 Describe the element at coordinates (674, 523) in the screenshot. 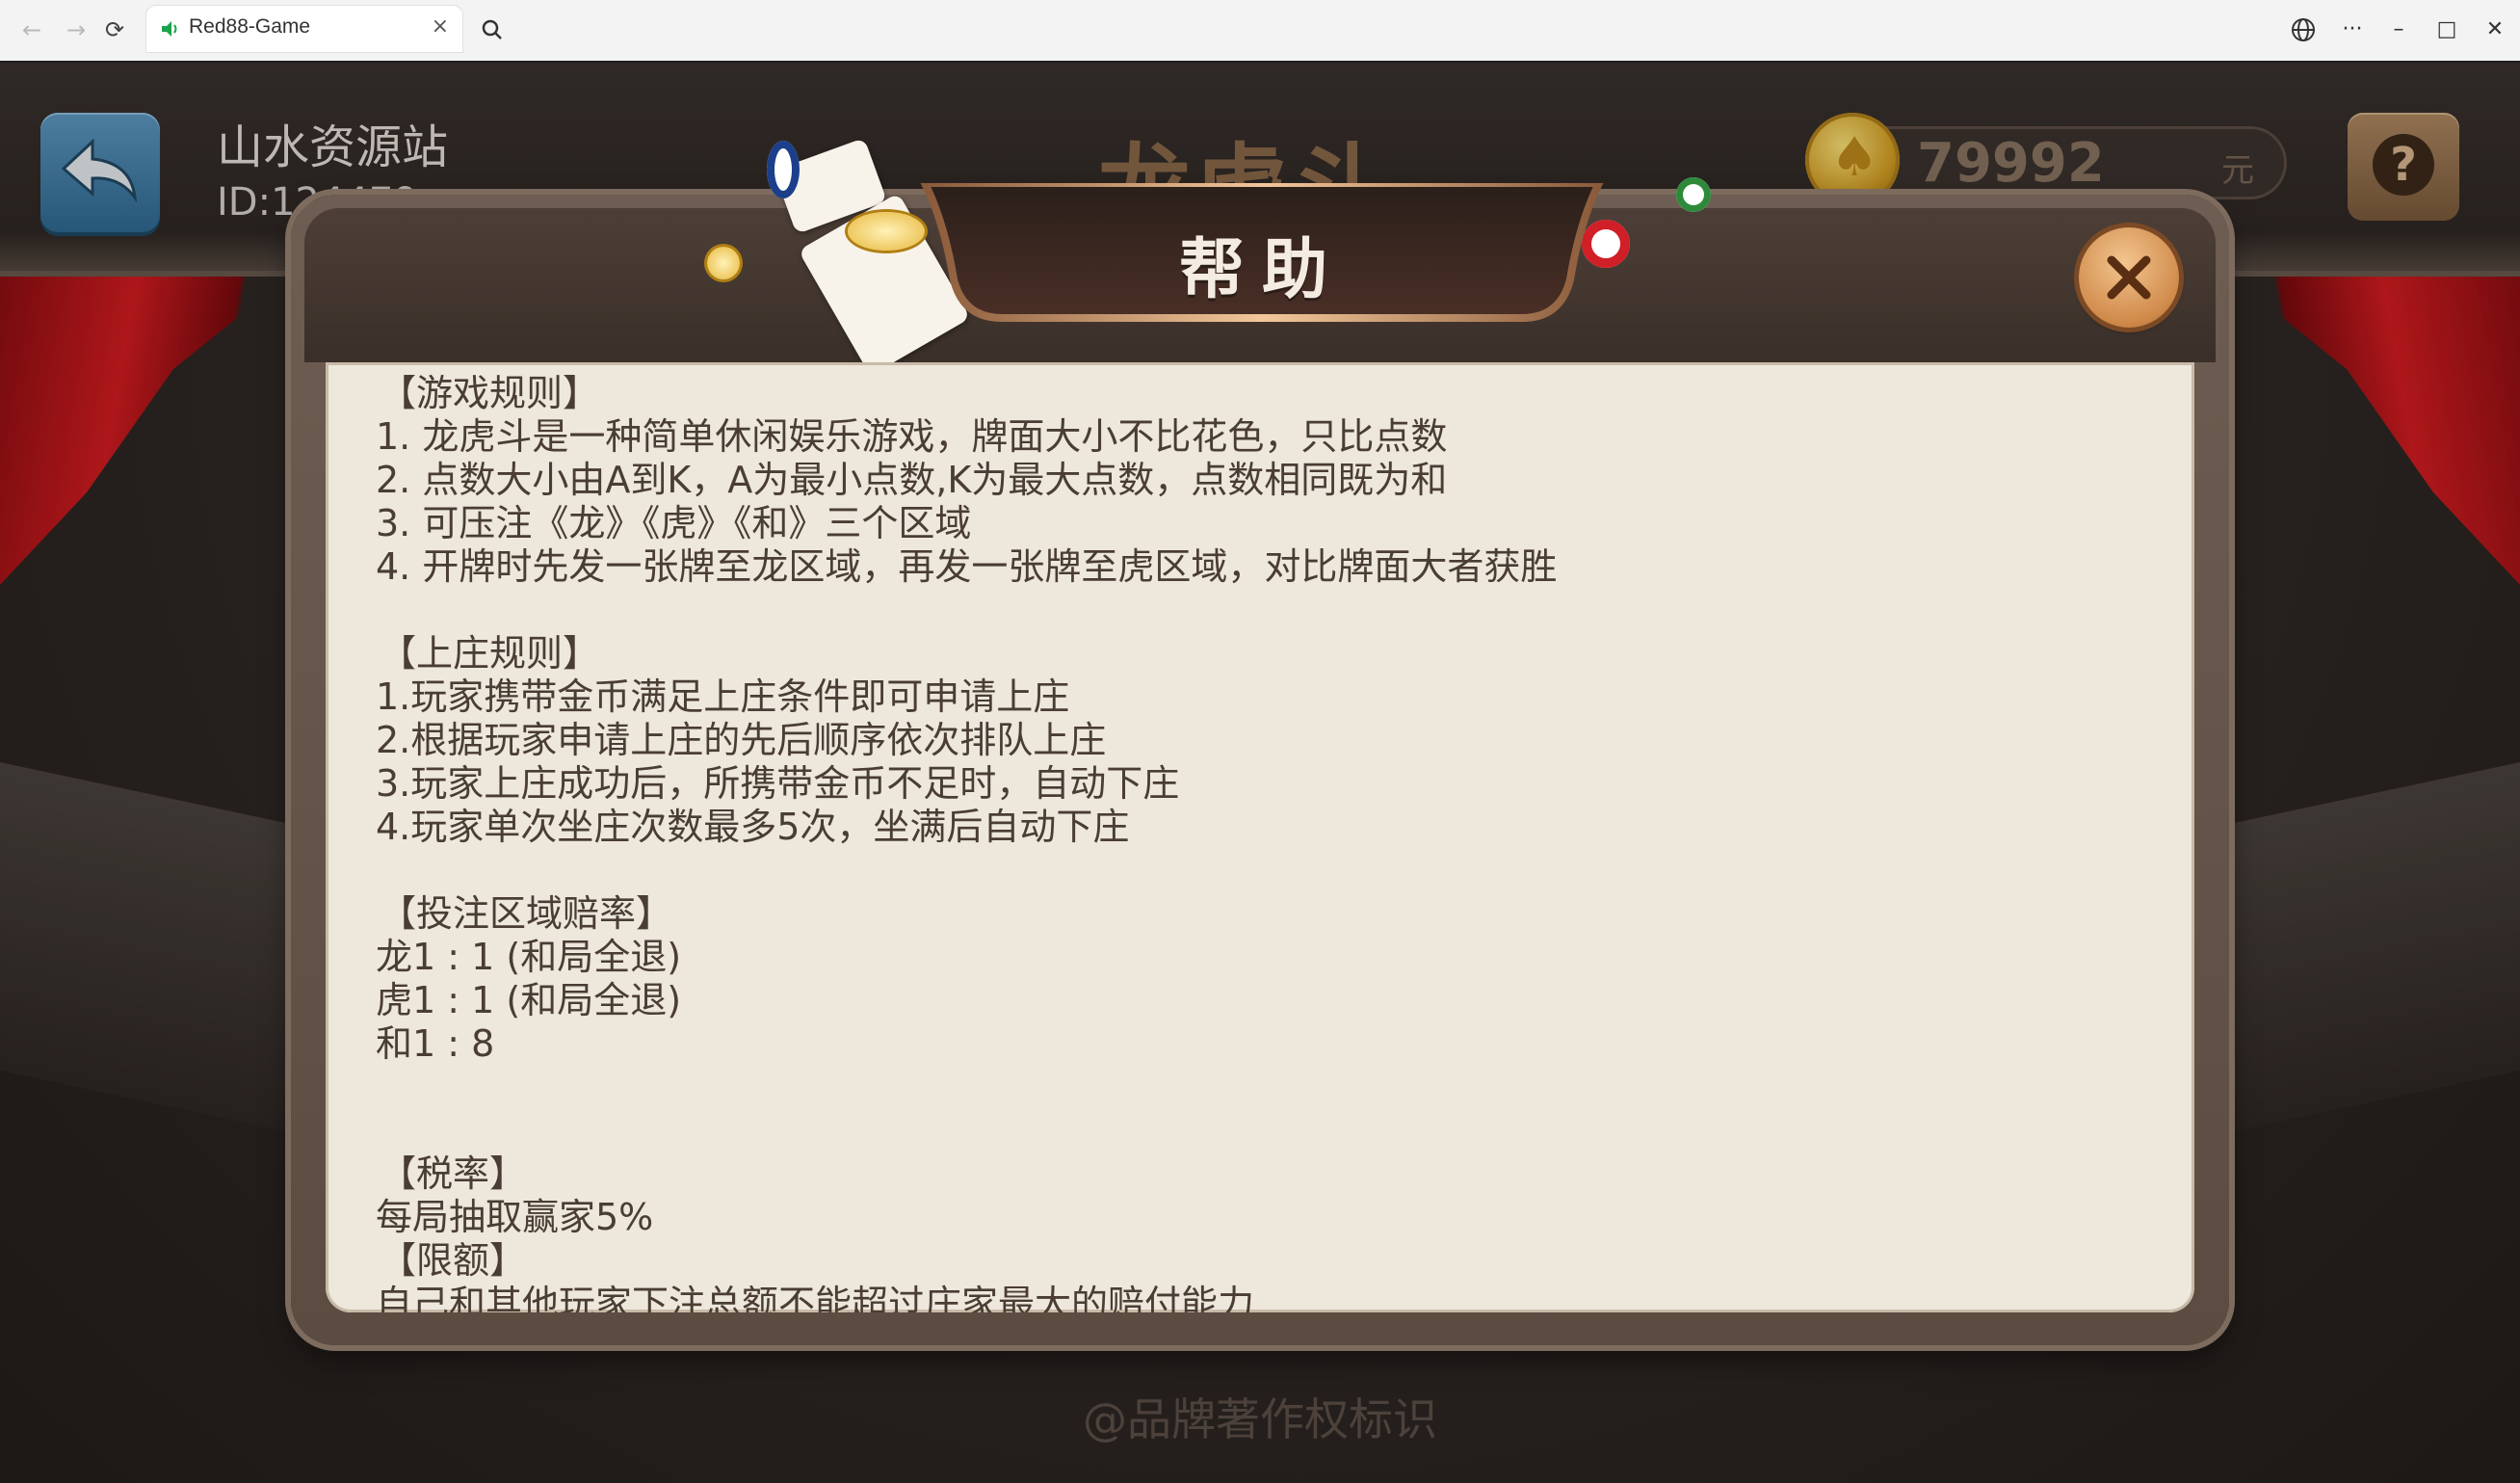

I see `rule-line: 3. 可压注《龙》《虎》《和》三个区域` at that location.